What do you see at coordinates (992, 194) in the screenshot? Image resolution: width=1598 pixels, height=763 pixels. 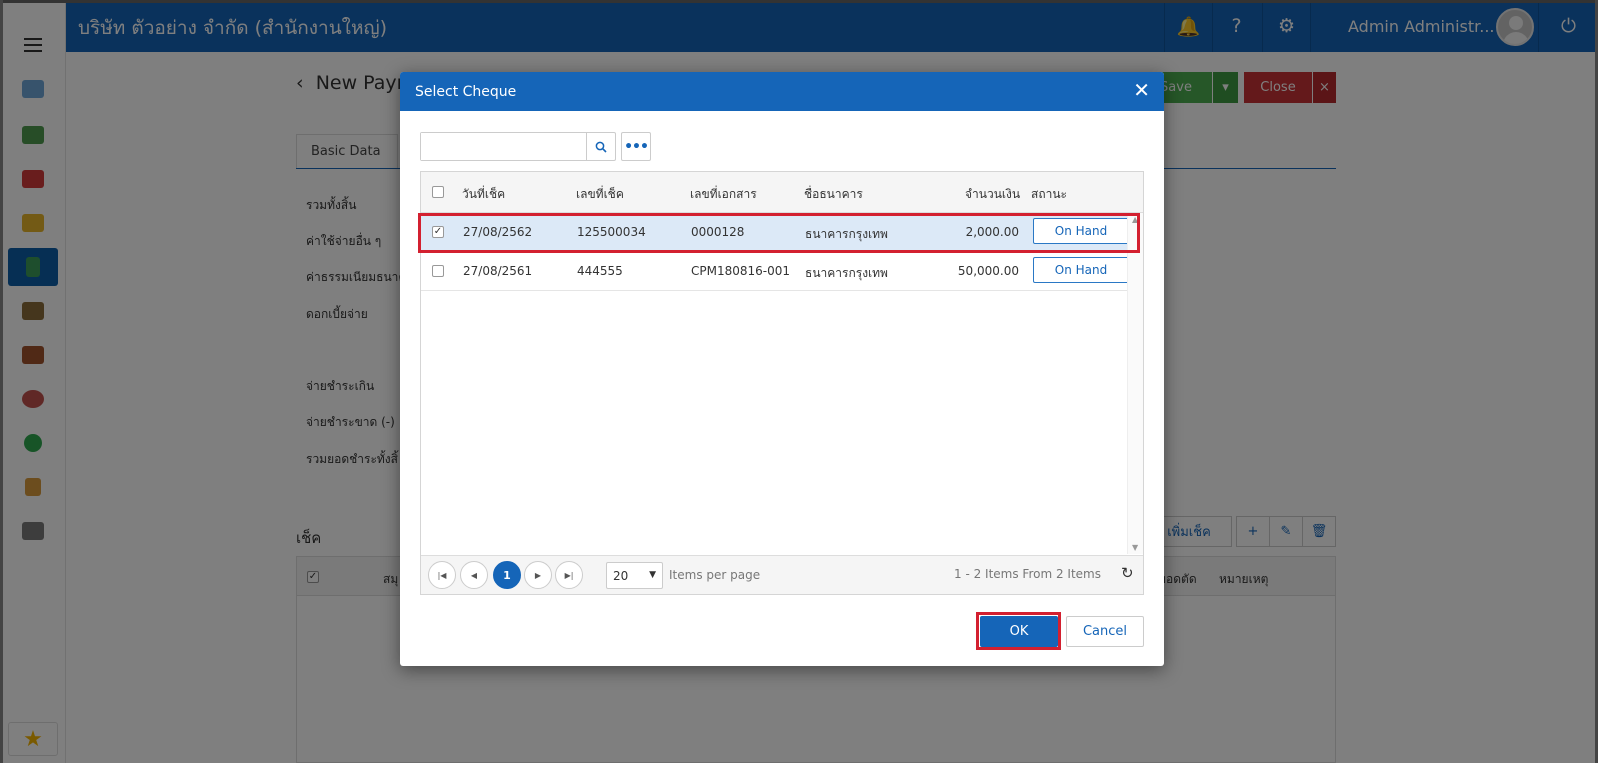 I see `col-header-amount: จำนวนเงิน` at bounding box center [992, 194].